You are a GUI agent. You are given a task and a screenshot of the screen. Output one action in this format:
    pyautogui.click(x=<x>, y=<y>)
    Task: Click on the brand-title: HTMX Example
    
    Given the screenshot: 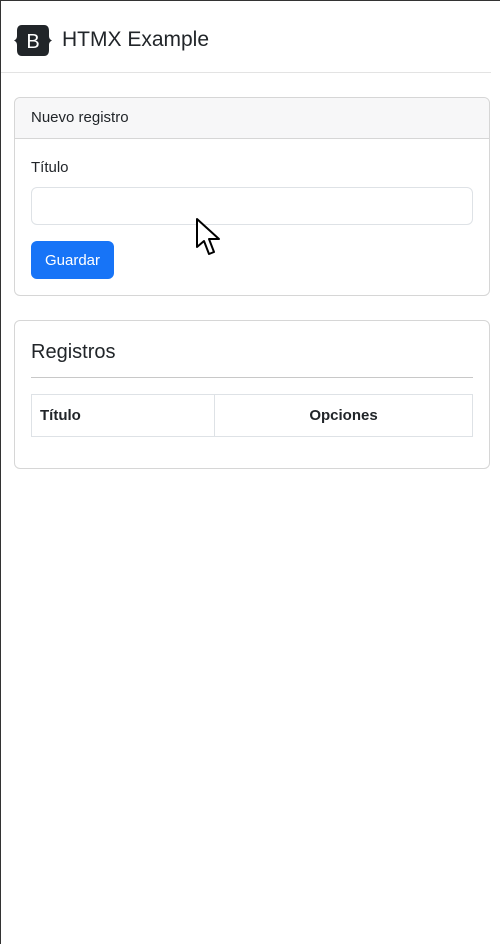 What is the action you would take?
    pyautogui.click(x=136, y=39)
    